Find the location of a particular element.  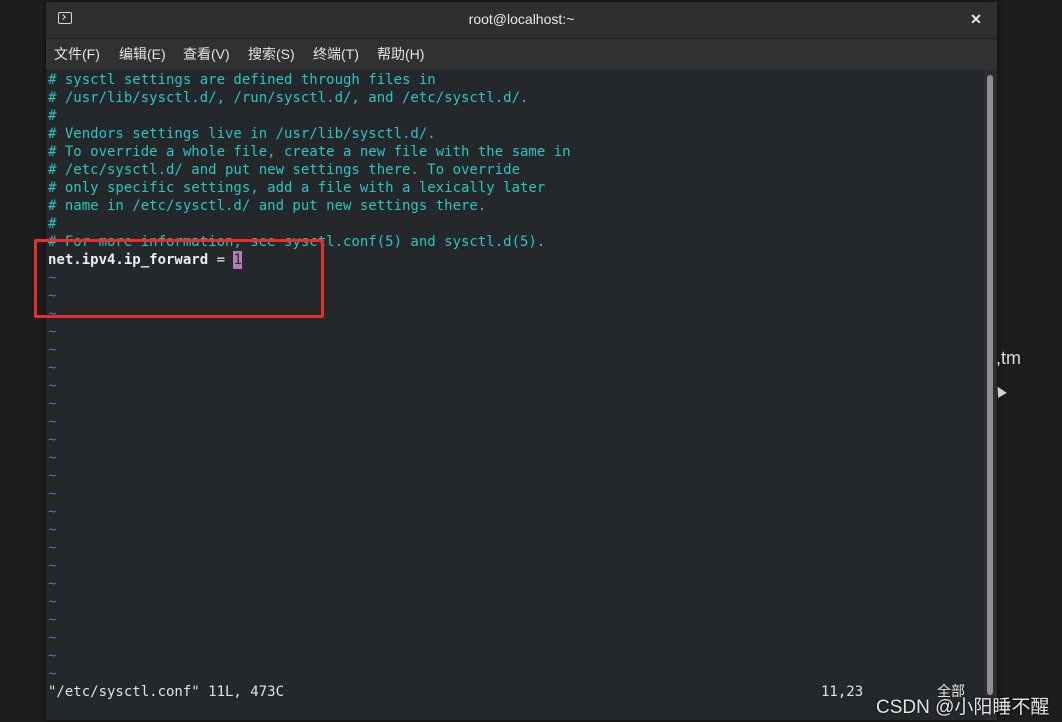

status-file: "/etc/sysctl.conf" 11L, 473C is located at coordinates (166, 692).